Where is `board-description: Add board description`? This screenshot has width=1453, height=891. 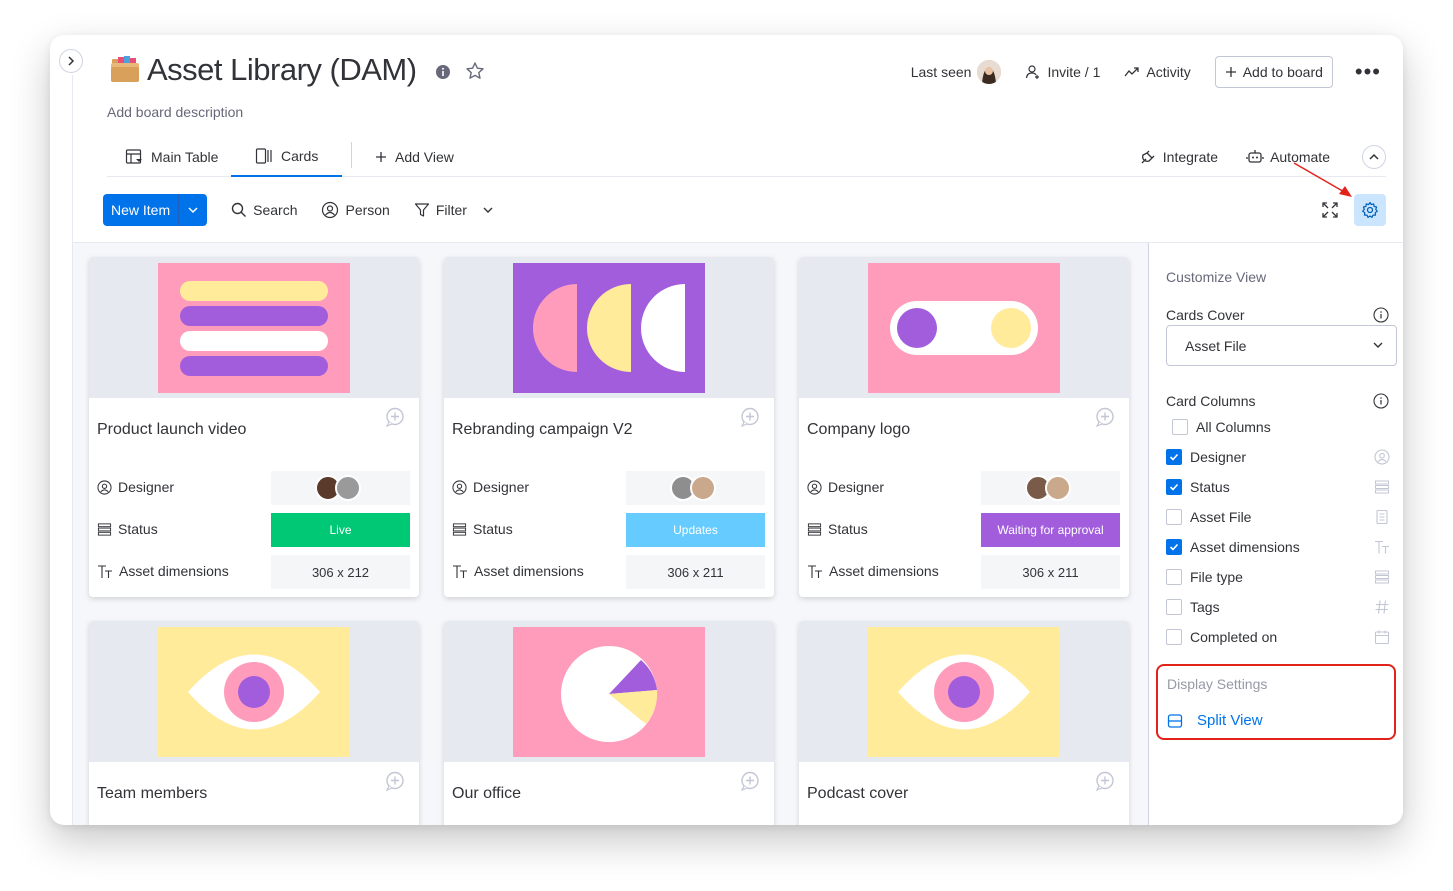
board-description: Add board description is located at coordinates (175, 112).